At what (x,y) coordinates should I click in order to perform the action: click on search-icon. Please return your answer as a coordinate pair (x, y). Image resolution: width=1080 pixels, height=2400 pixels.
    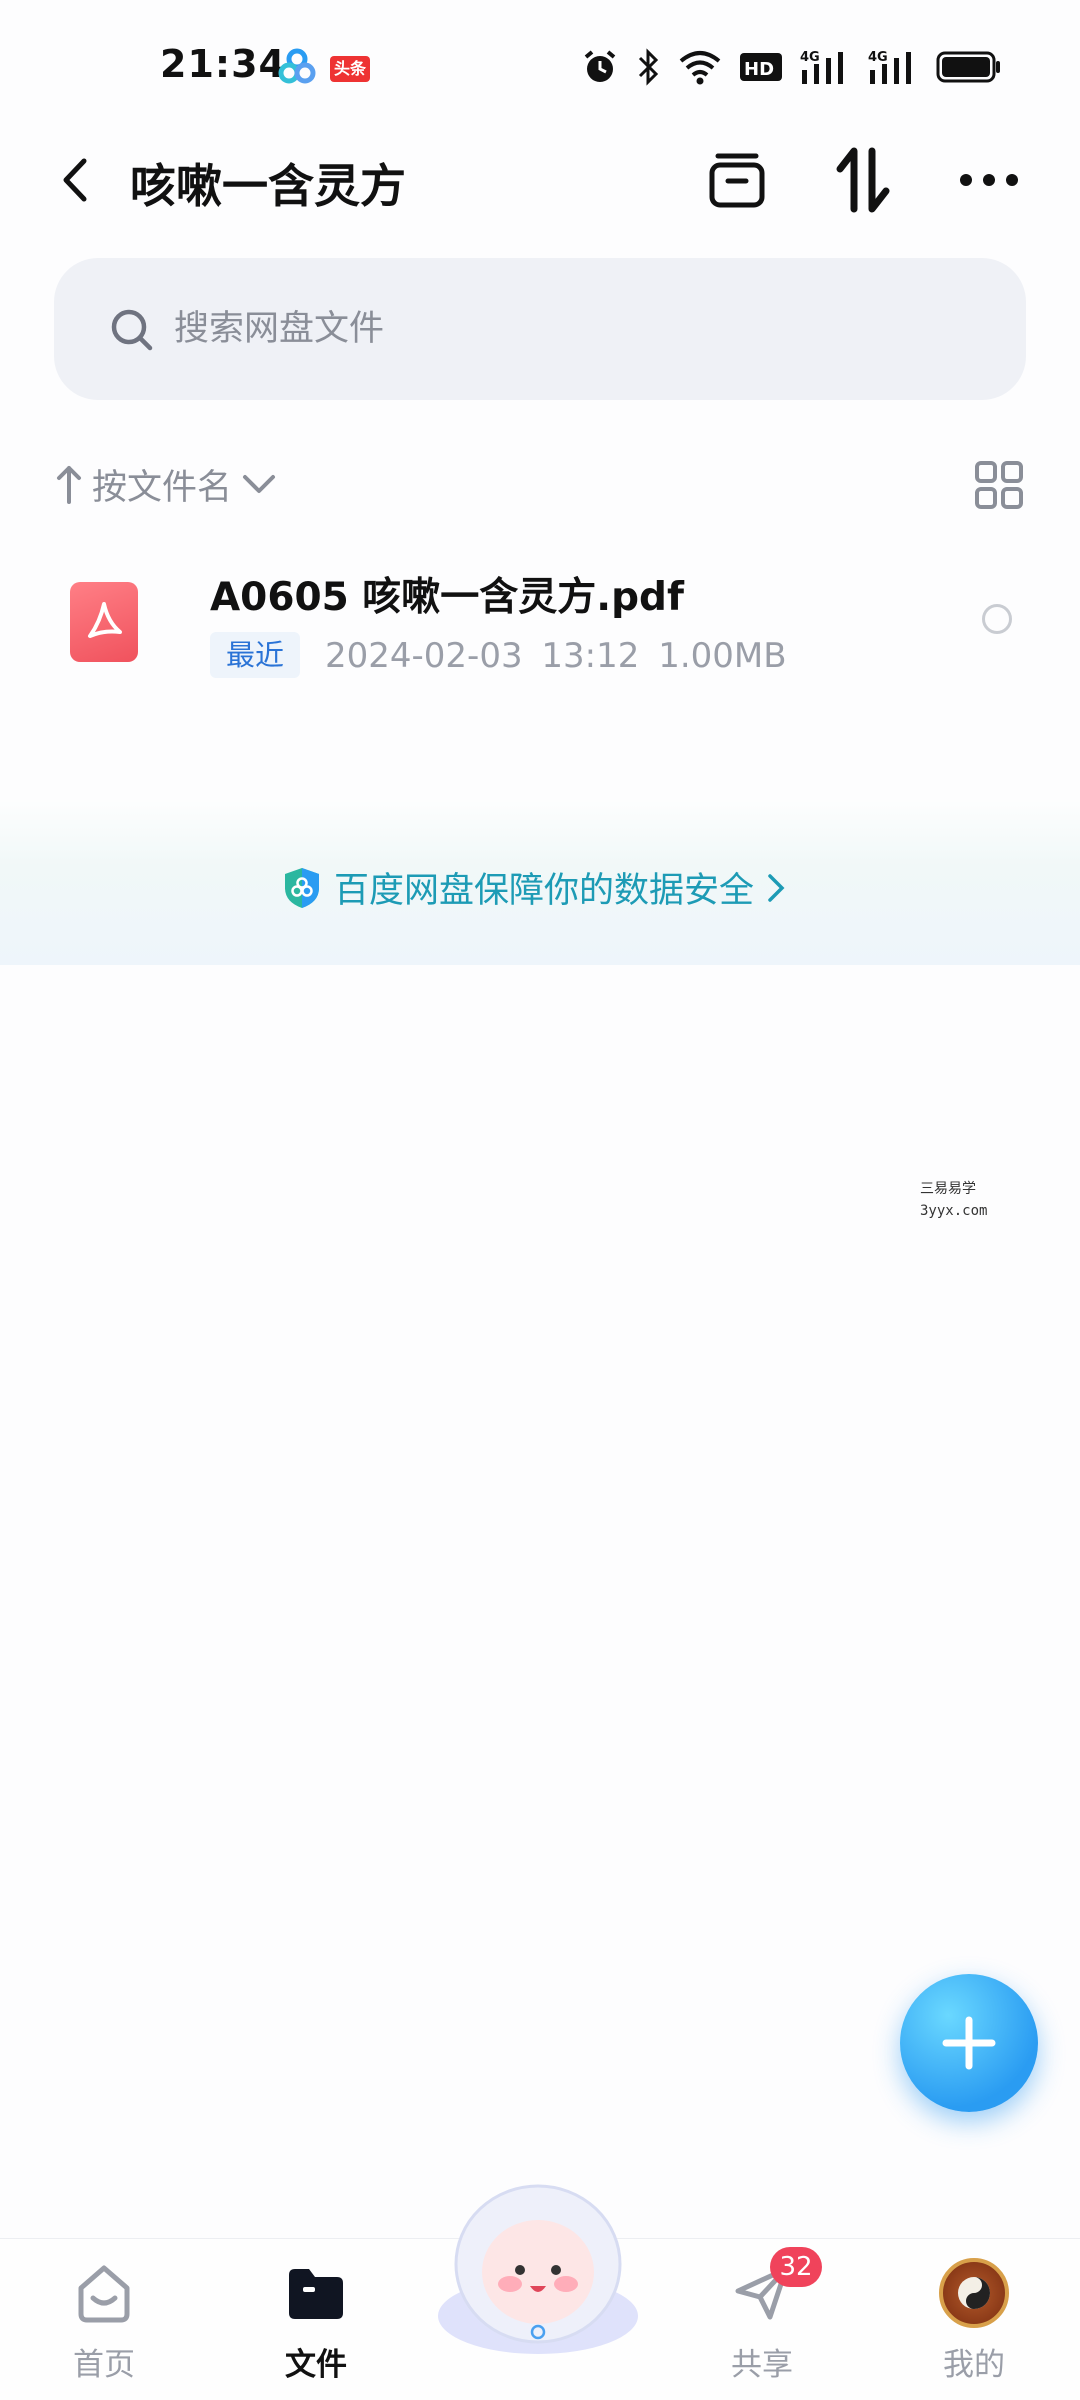
    Looking at the image, I should click on (132, 330).